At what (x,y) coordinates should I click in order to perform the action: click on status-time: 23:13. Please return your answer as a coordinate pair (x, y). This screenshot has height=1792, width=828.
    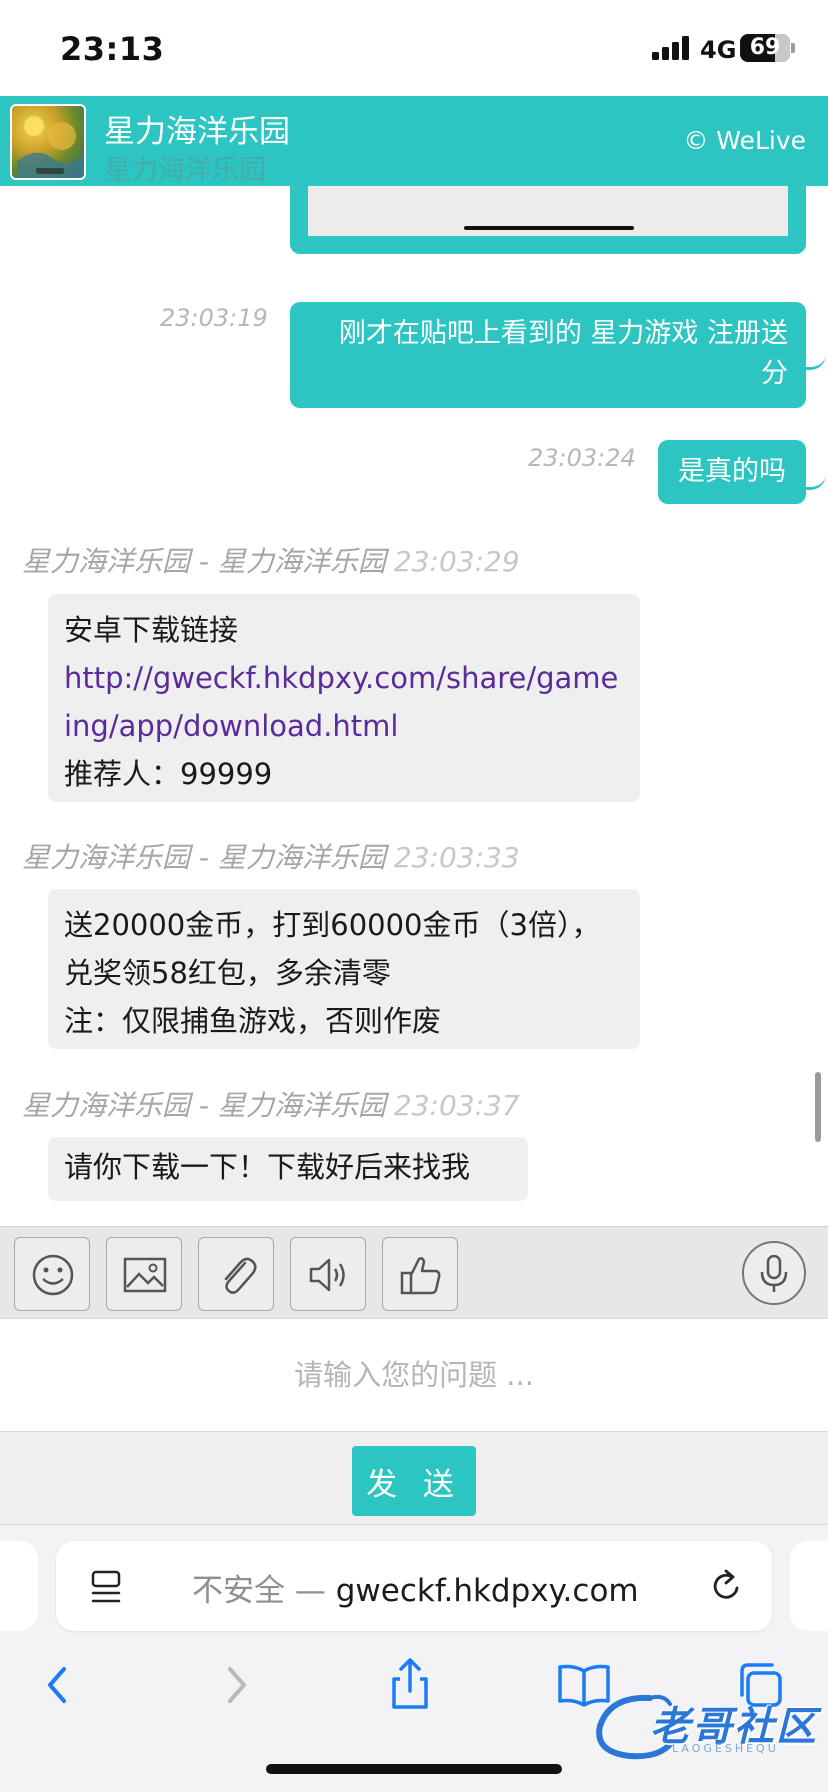
    Looking at the image, I should click on (112, 49).